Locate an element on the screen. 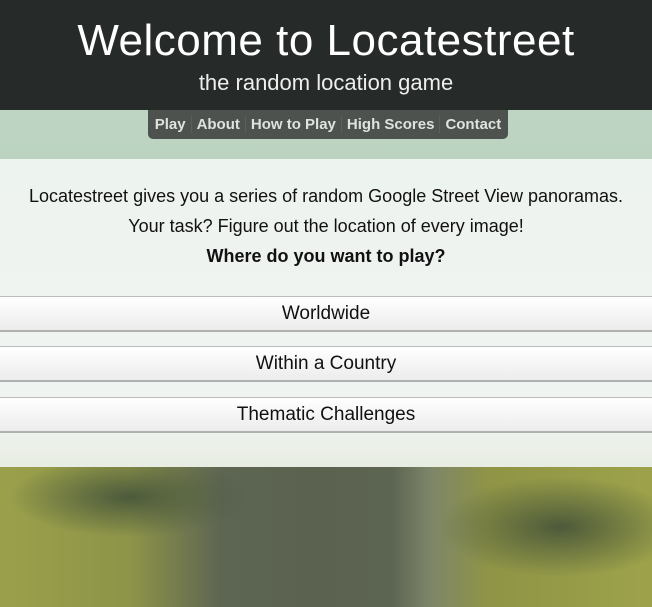  nav-about: About is located at coordinates (219, 124).